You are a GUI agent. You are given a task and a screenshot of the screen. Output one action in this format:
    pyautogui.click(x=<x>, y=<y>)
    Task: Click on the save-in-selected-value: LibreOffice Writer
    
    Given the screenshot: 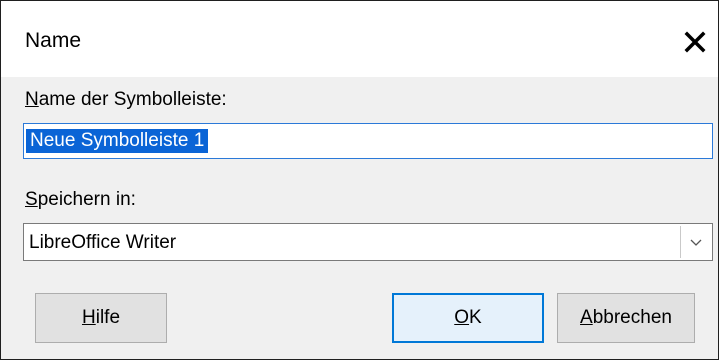 What is the action you would take?
    pyautogui.click(x=103, y=242)
    